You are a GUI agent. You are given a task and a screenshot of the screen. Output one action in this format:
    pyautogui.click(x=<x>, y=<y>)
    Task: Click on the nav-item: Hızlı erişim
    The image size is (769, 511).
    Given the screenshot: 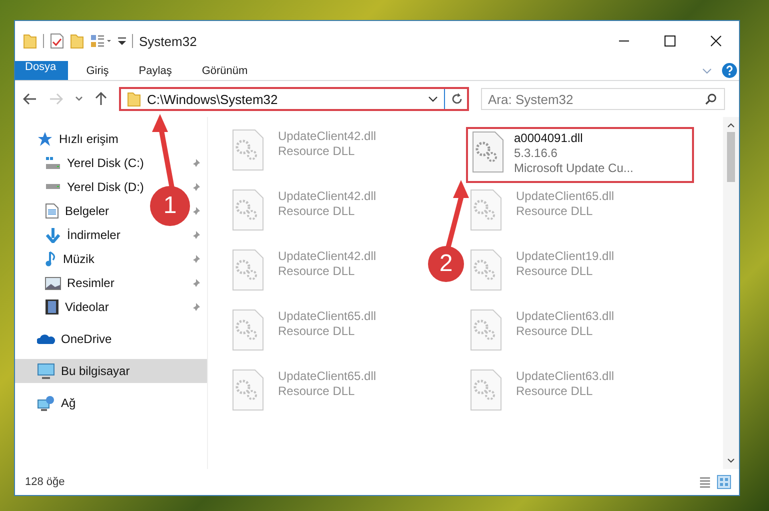 What is the action you would take?
    pyautogui.click(x=111, y=139)
    